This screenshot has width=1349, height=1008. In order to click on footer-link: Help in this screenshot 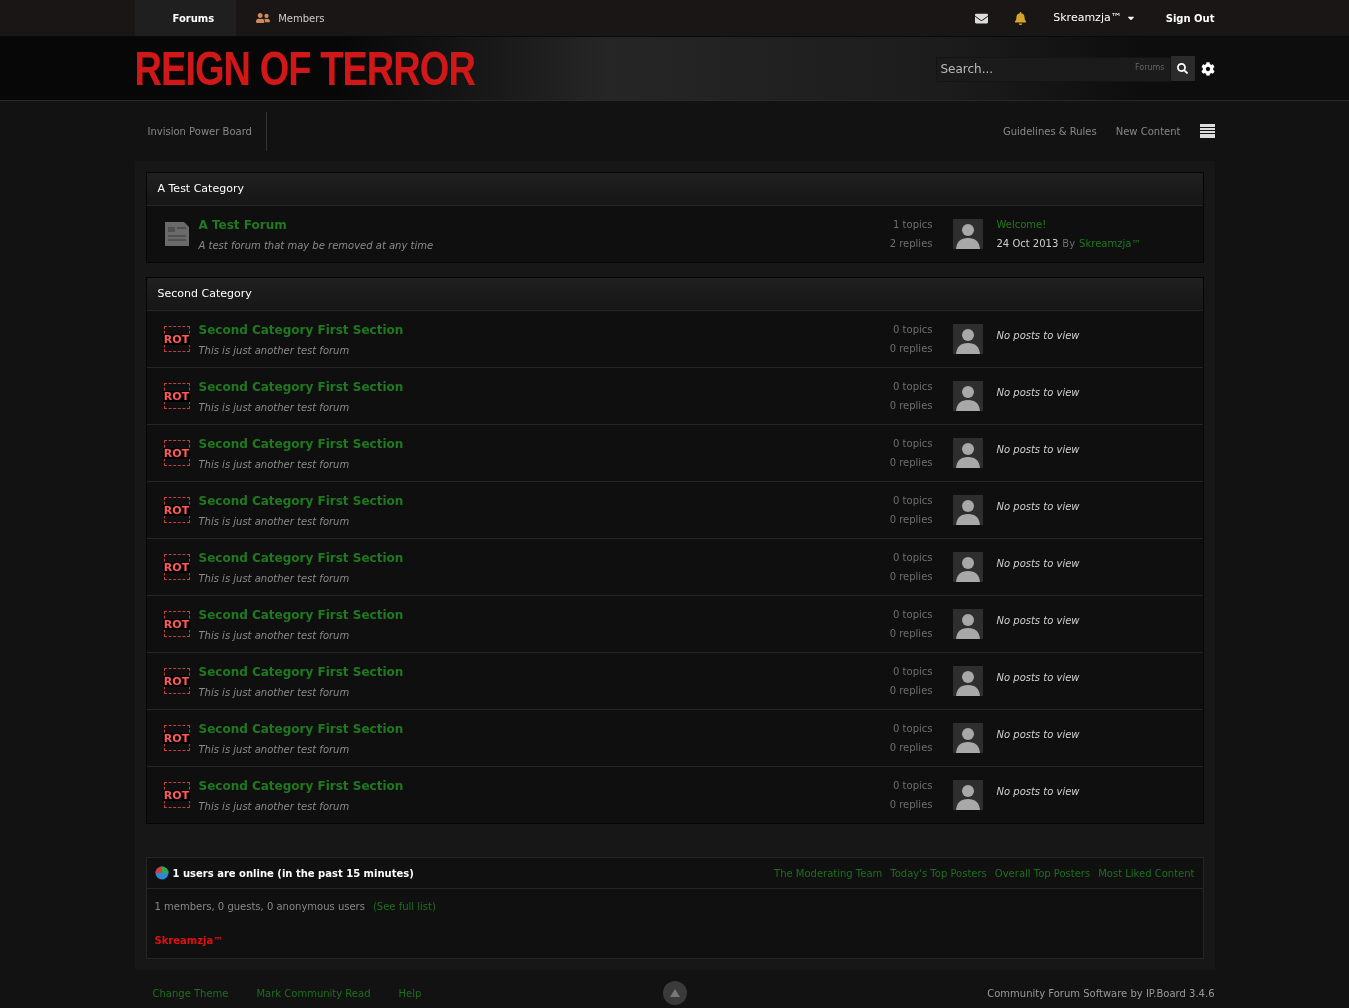, I will do `click(410, 993)`.